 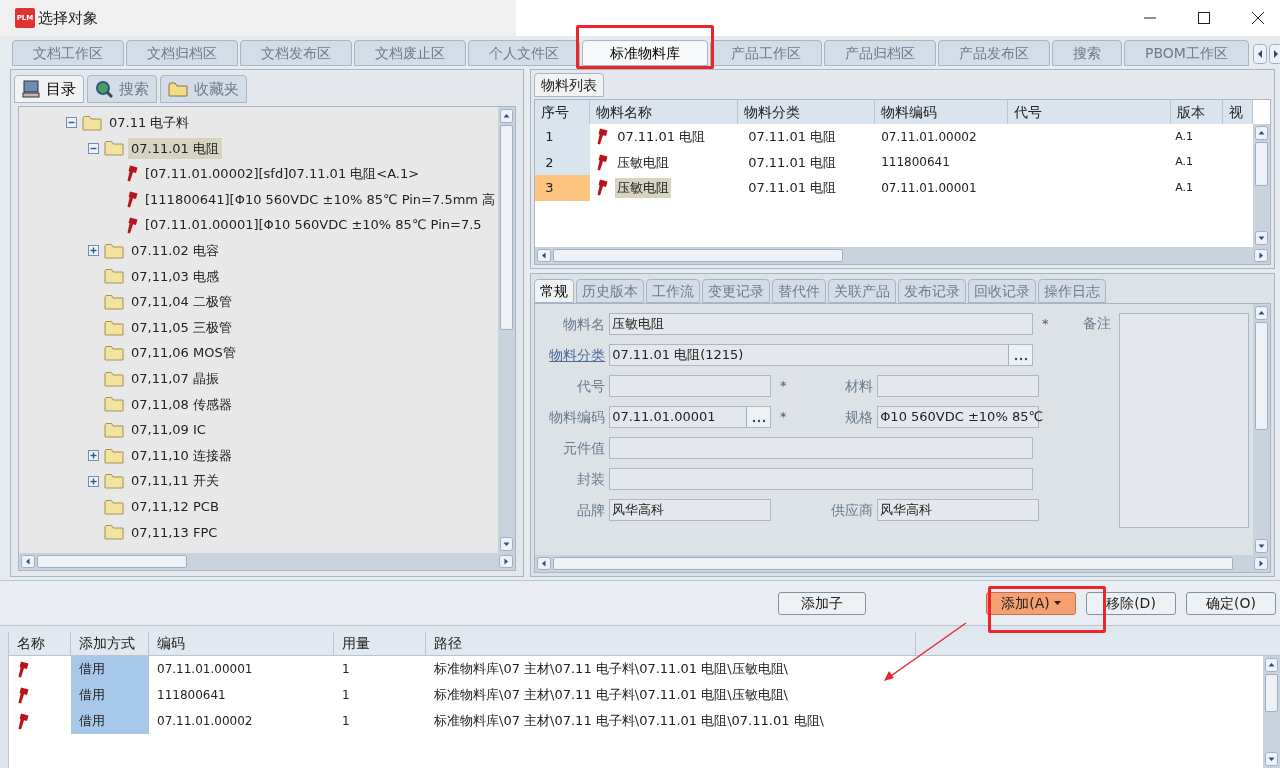 What do you see at coordinates (629, 721) in the screenshot?
I see `table-cell-text: 标准物料库\07 主材\07.11 电子料\07.11.01 电阻\07.11.01 电阻\` at bounding box center [629, 721].